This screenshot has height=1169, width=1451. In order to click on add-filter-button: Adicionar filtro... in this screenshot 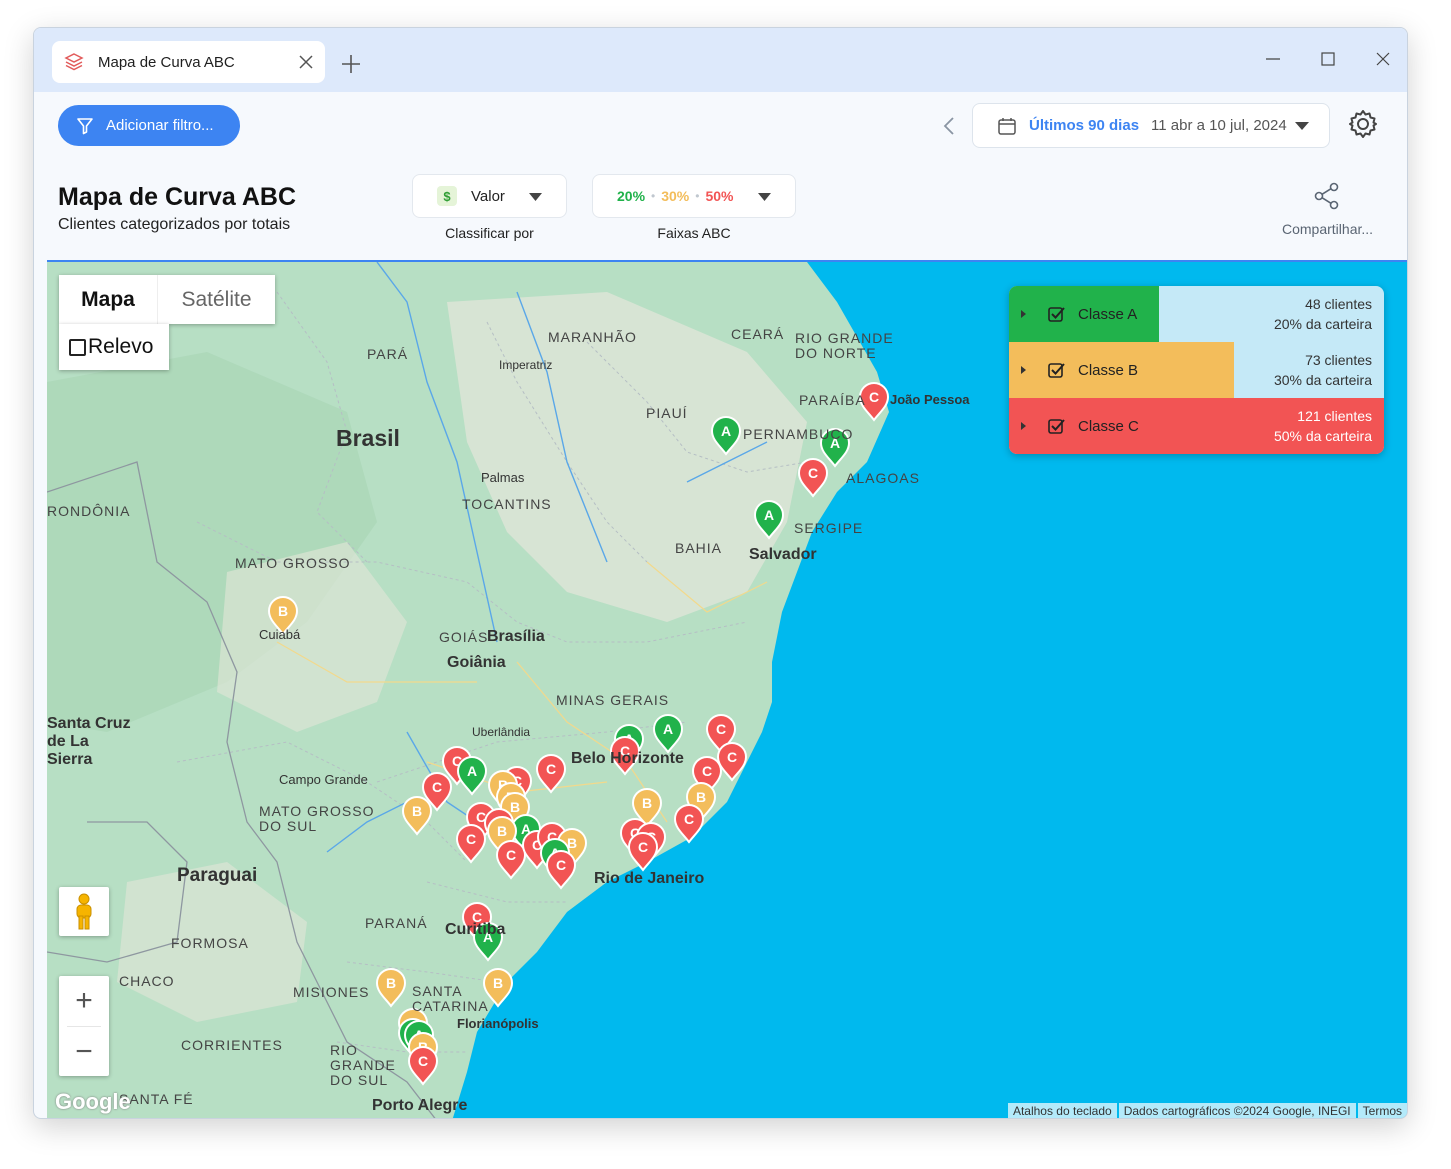, I will do `click(149, 125)`.